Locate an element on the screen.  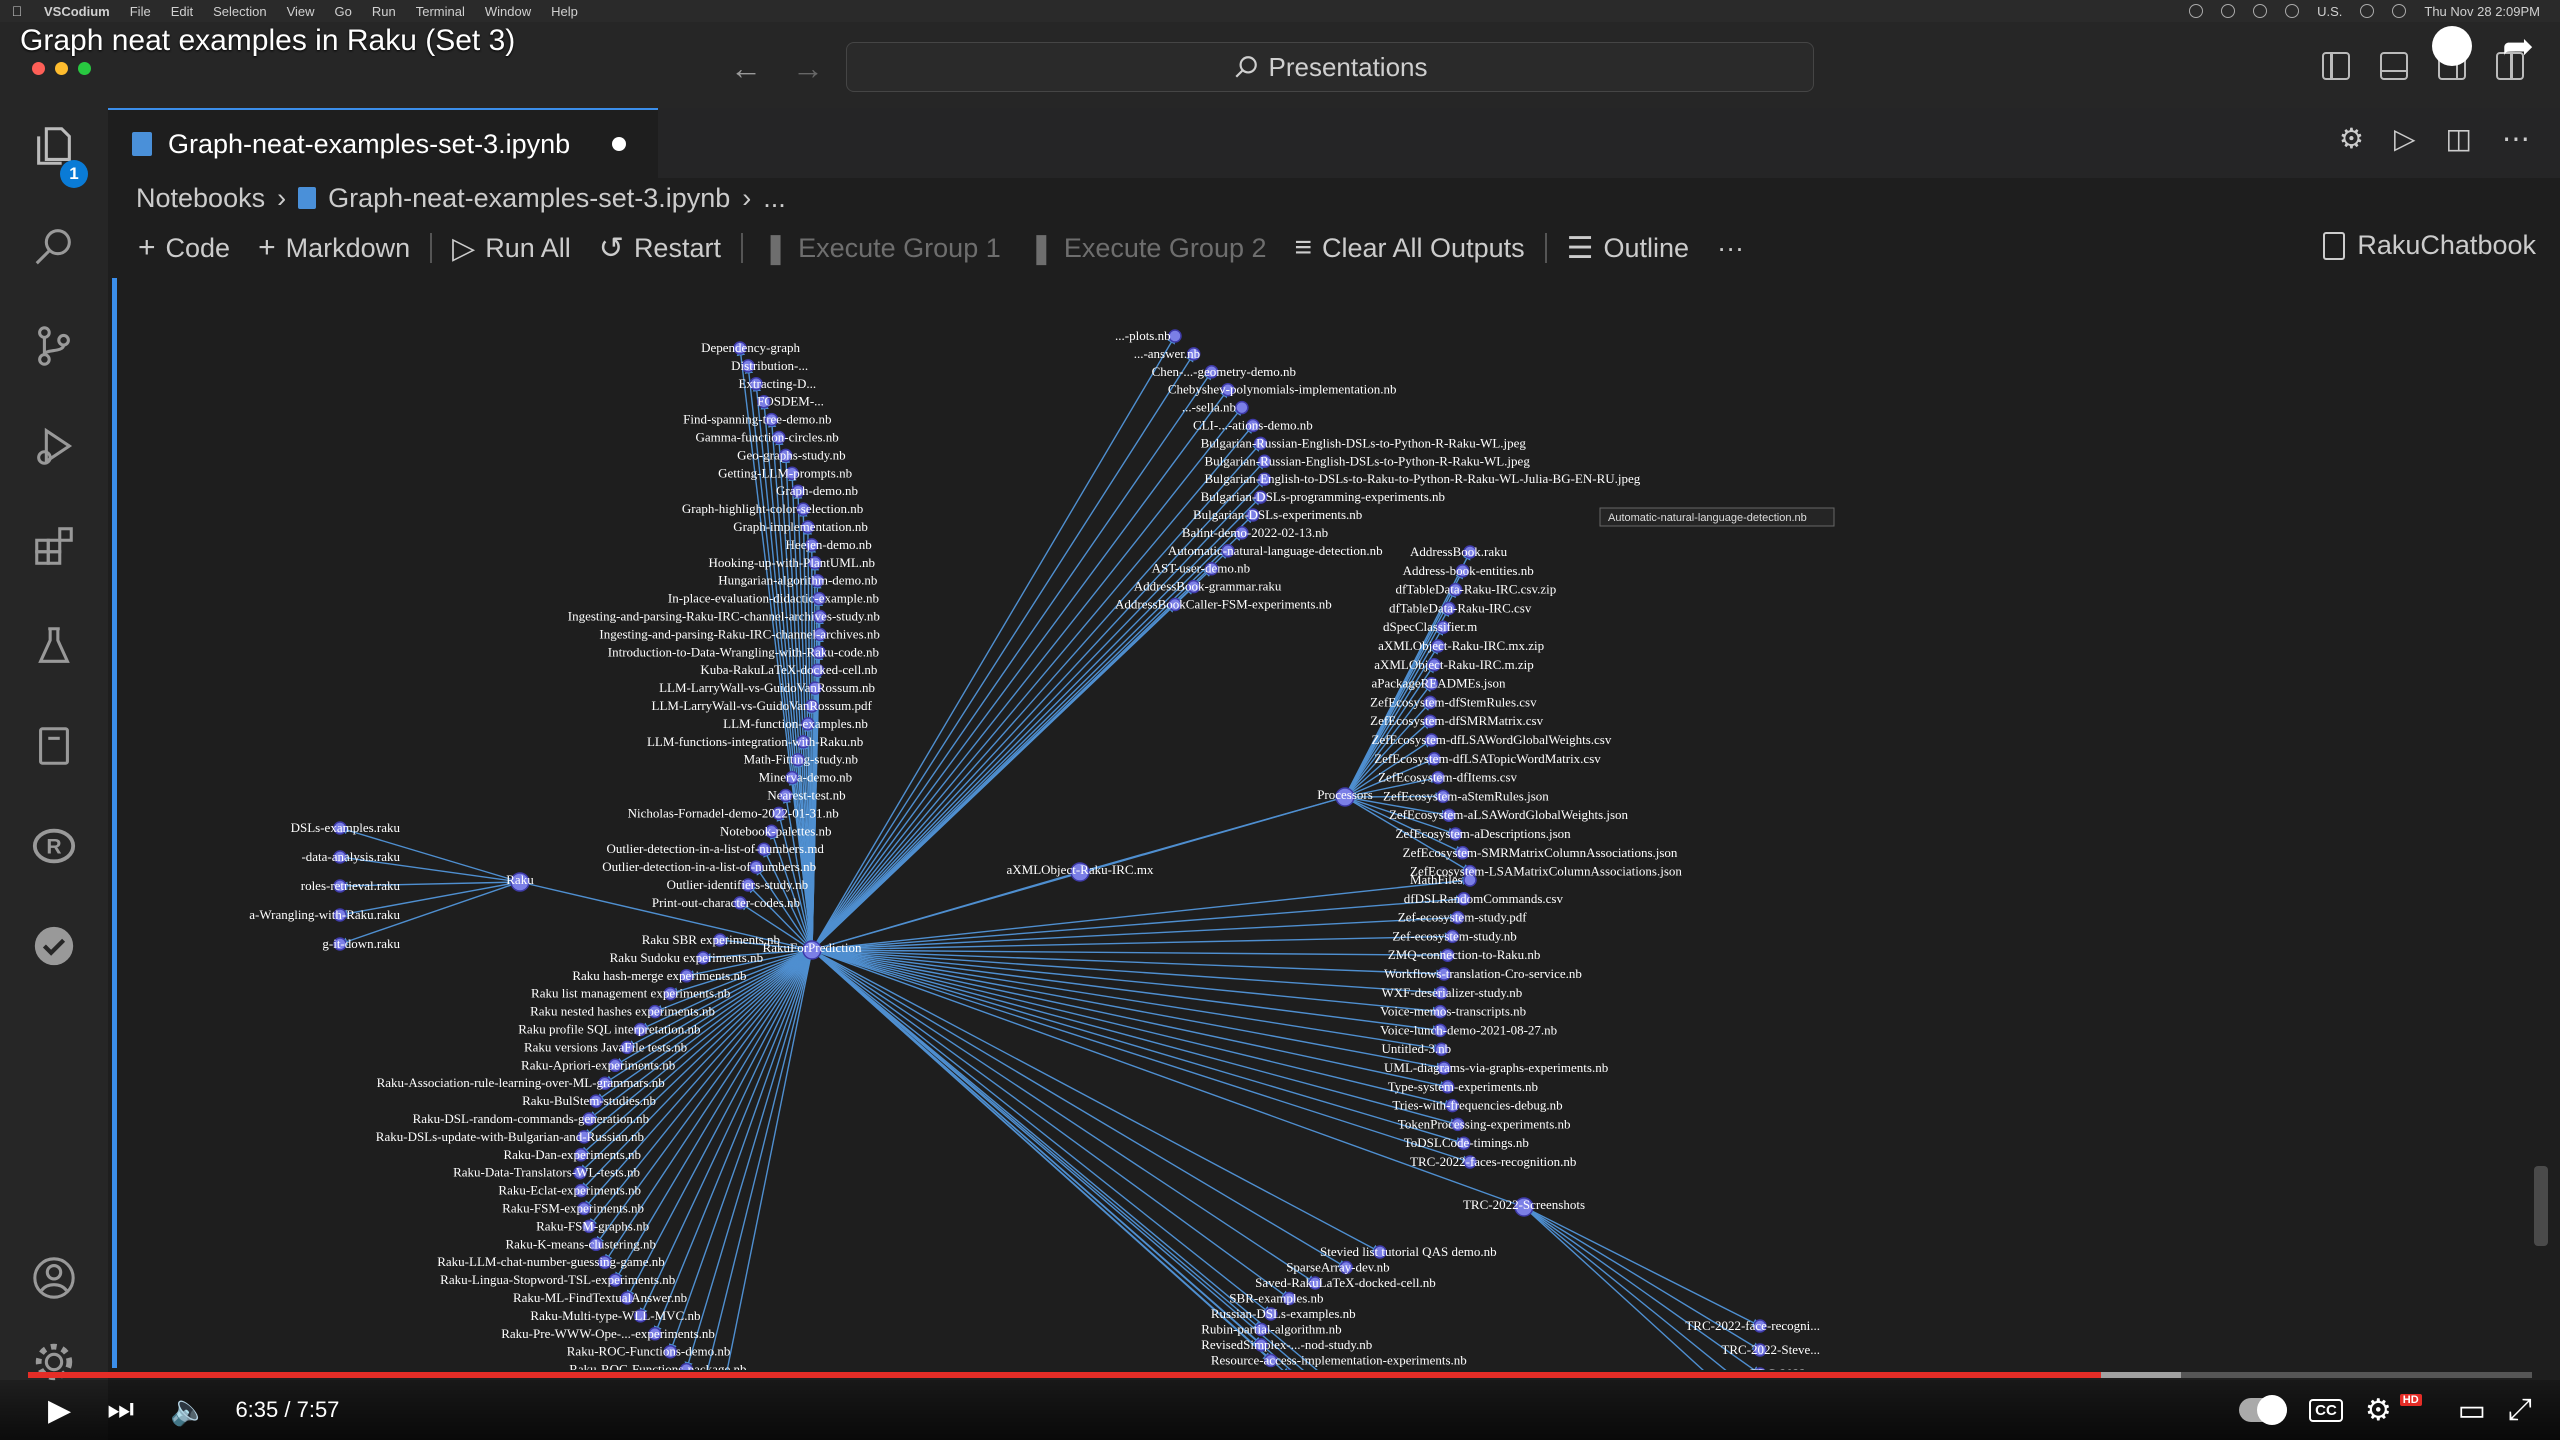
volume-icon: 🔈 is located at coordinates (188, 1410).